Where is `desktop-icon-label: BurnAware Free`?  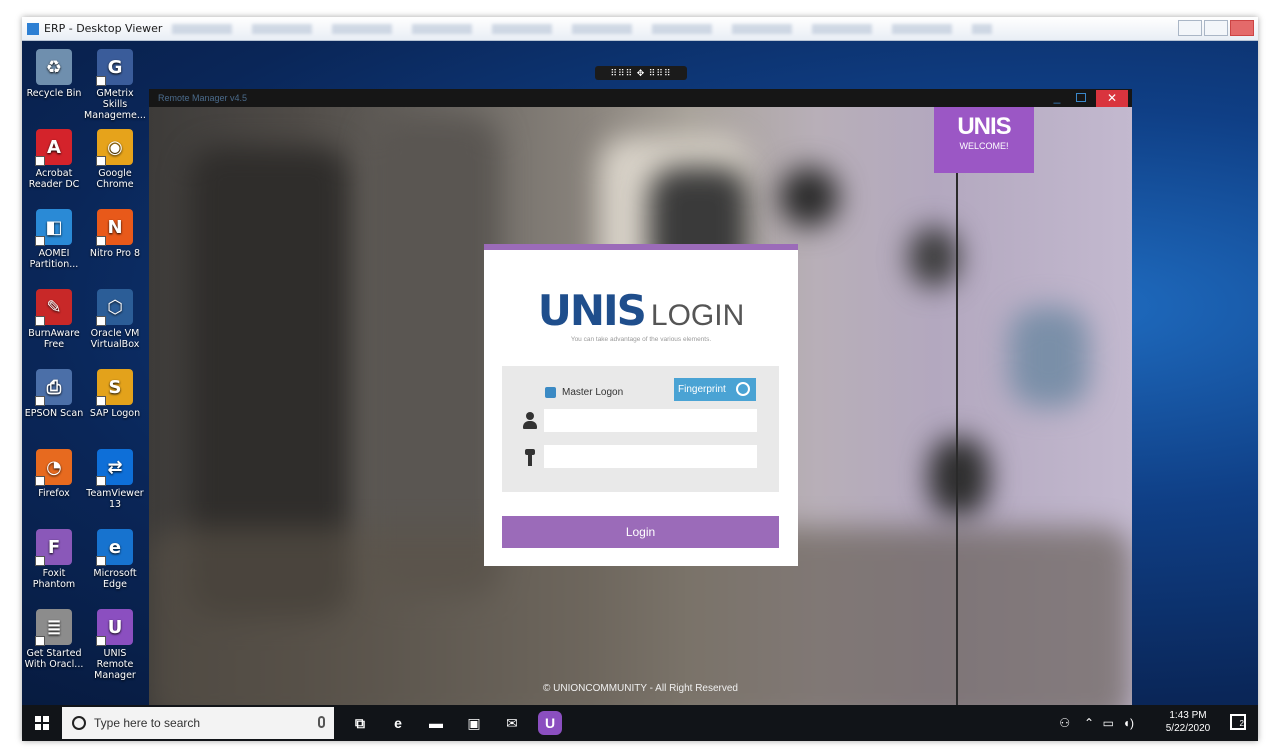
desktop-icon-label: BurnAware Free is located at coordinates (54, 339).